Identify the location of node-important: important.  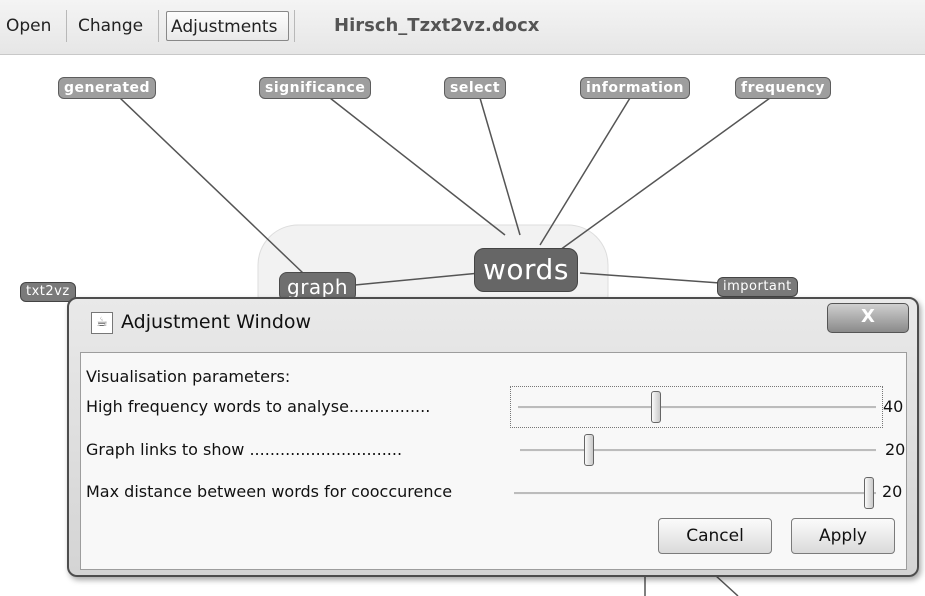
(757, 287).